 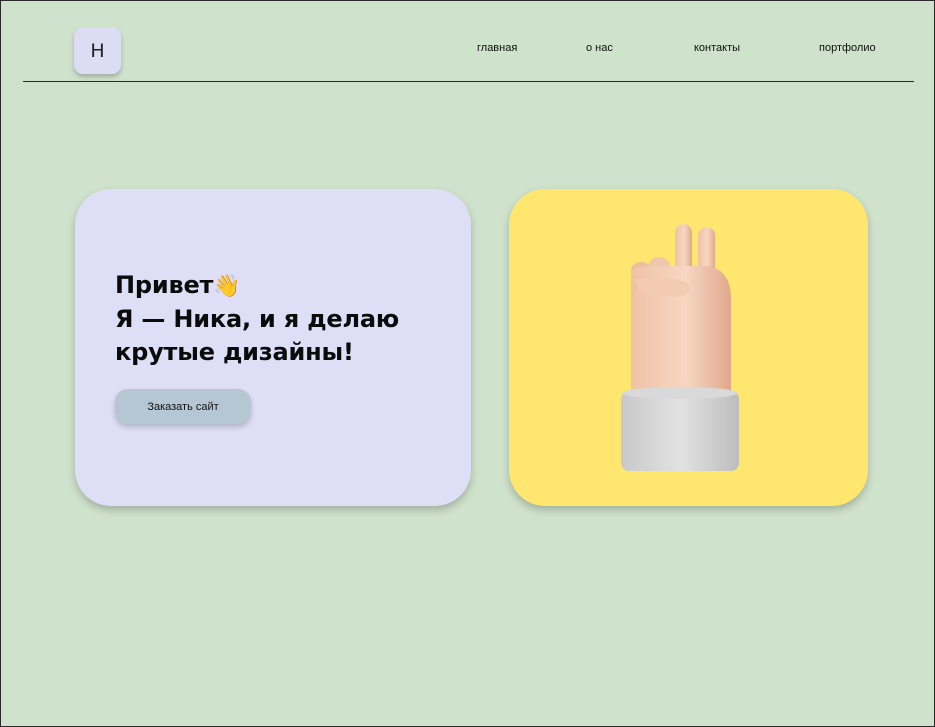 What do you see at coordinates (183, 406) in the screenshot?
I see `order-site-button: Заказать сайт` at bounding box center [183, 406].